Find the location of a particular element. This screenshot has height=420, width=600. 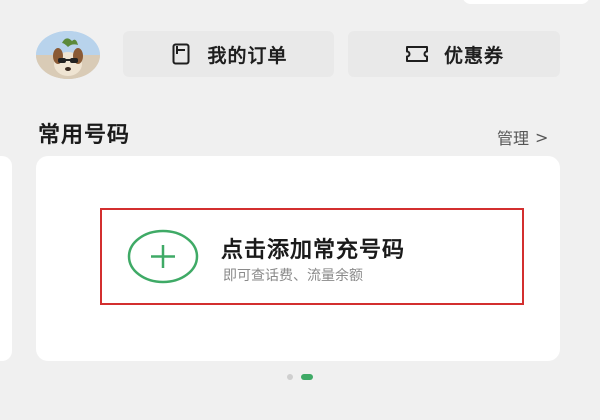

pagination-dot-active is located at coordinates (307, 377).